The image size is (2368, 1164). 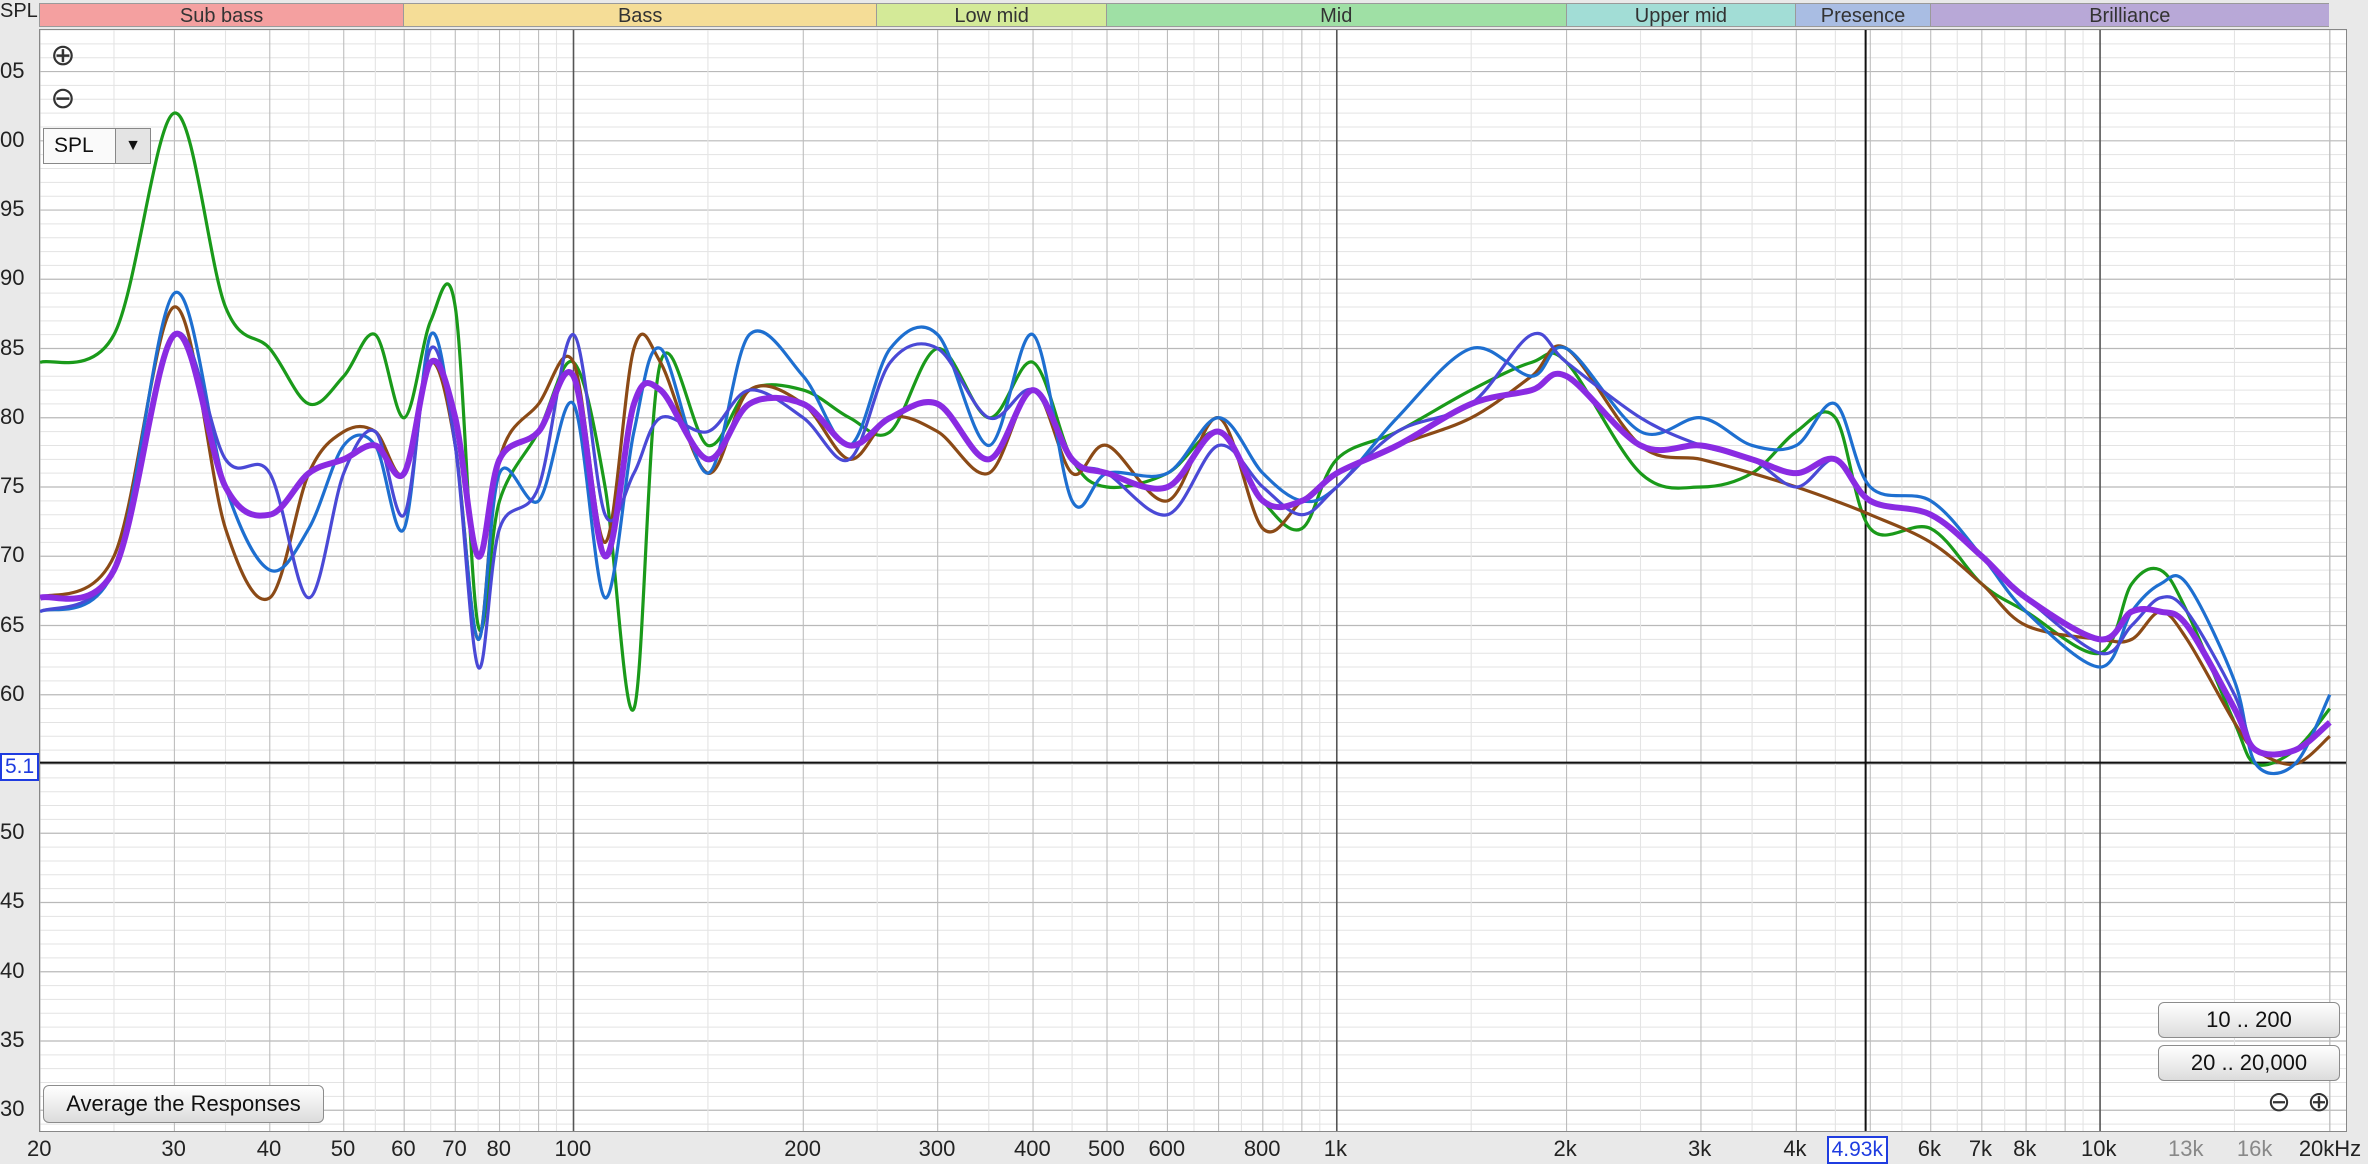 I want to click on x-tick-label: 80, so click(x=499, y=1148).